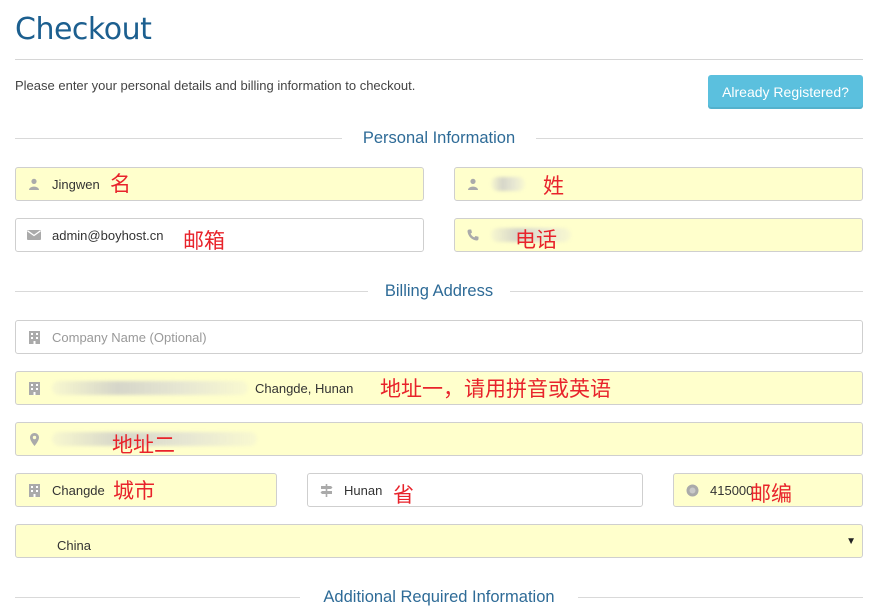 This screenshot has height=610, width=883. What do you see at coordinates (732, 490) in the screenshot?
I see `postcode-value: 415000` at bounding box center [732, 490].